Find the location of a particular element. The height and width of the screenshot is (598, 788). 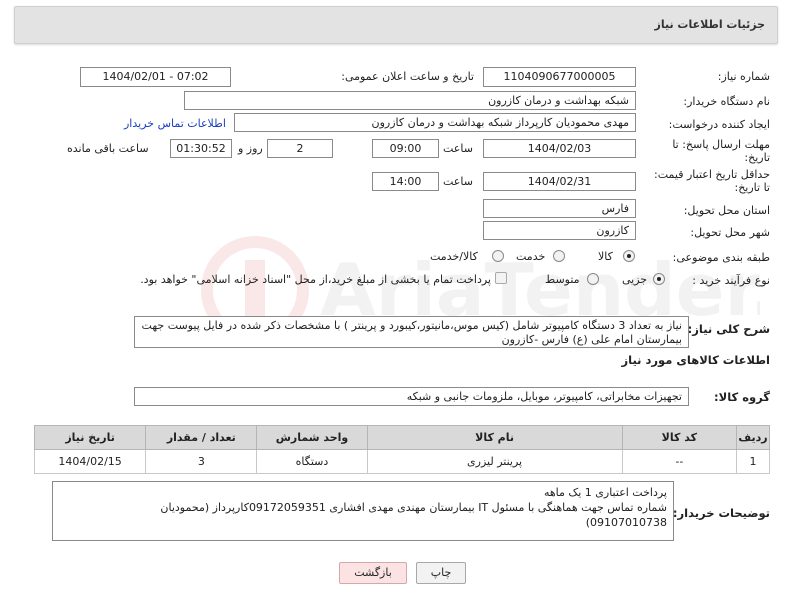

validity-label-line1: حداقل تاریخ اعتبار قیمت: is located at coordinates (712, 174).